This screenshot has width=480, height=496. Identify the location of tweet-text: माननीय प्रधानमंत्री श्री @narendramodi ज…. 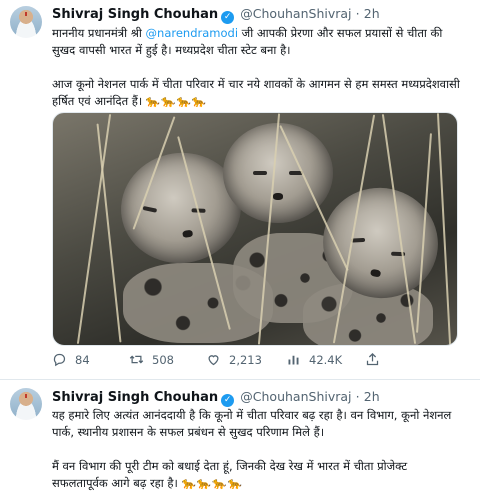
(257, 67).